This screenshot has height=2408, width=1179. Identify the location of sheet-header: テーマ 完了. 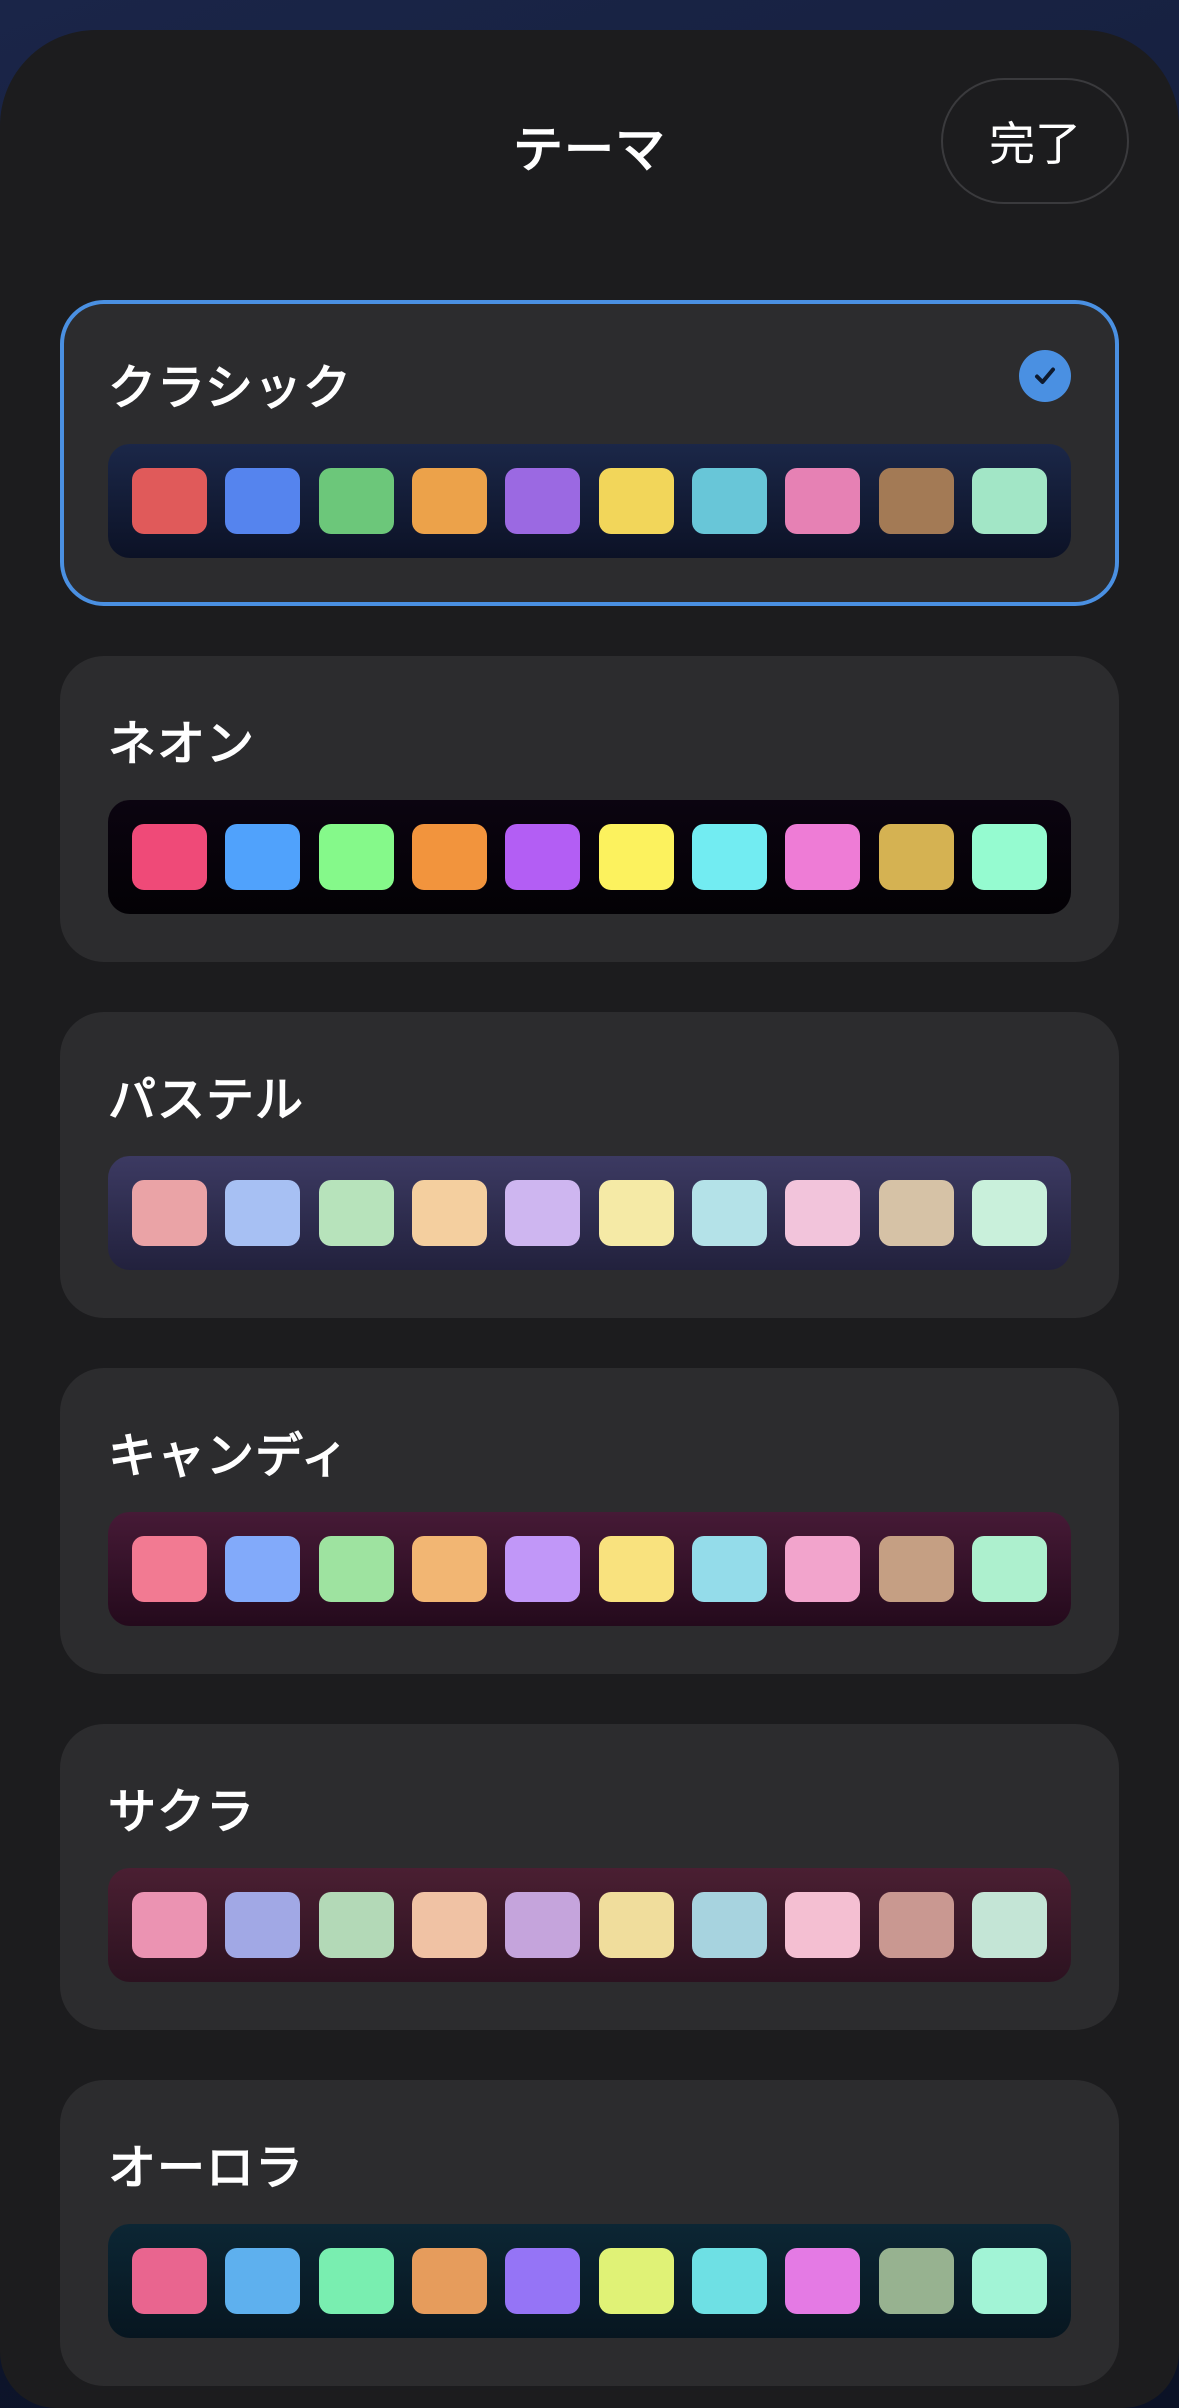
(589, 150).